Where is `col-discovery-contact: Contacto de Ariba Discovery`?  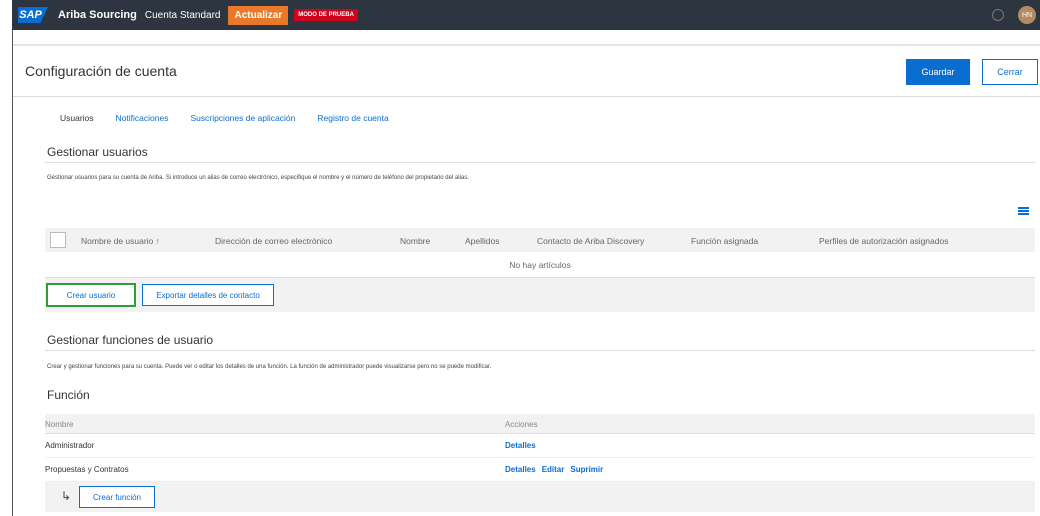
col-discovery-contact: Contacto de Ariba Discovery is located at coordinates (590, 241).